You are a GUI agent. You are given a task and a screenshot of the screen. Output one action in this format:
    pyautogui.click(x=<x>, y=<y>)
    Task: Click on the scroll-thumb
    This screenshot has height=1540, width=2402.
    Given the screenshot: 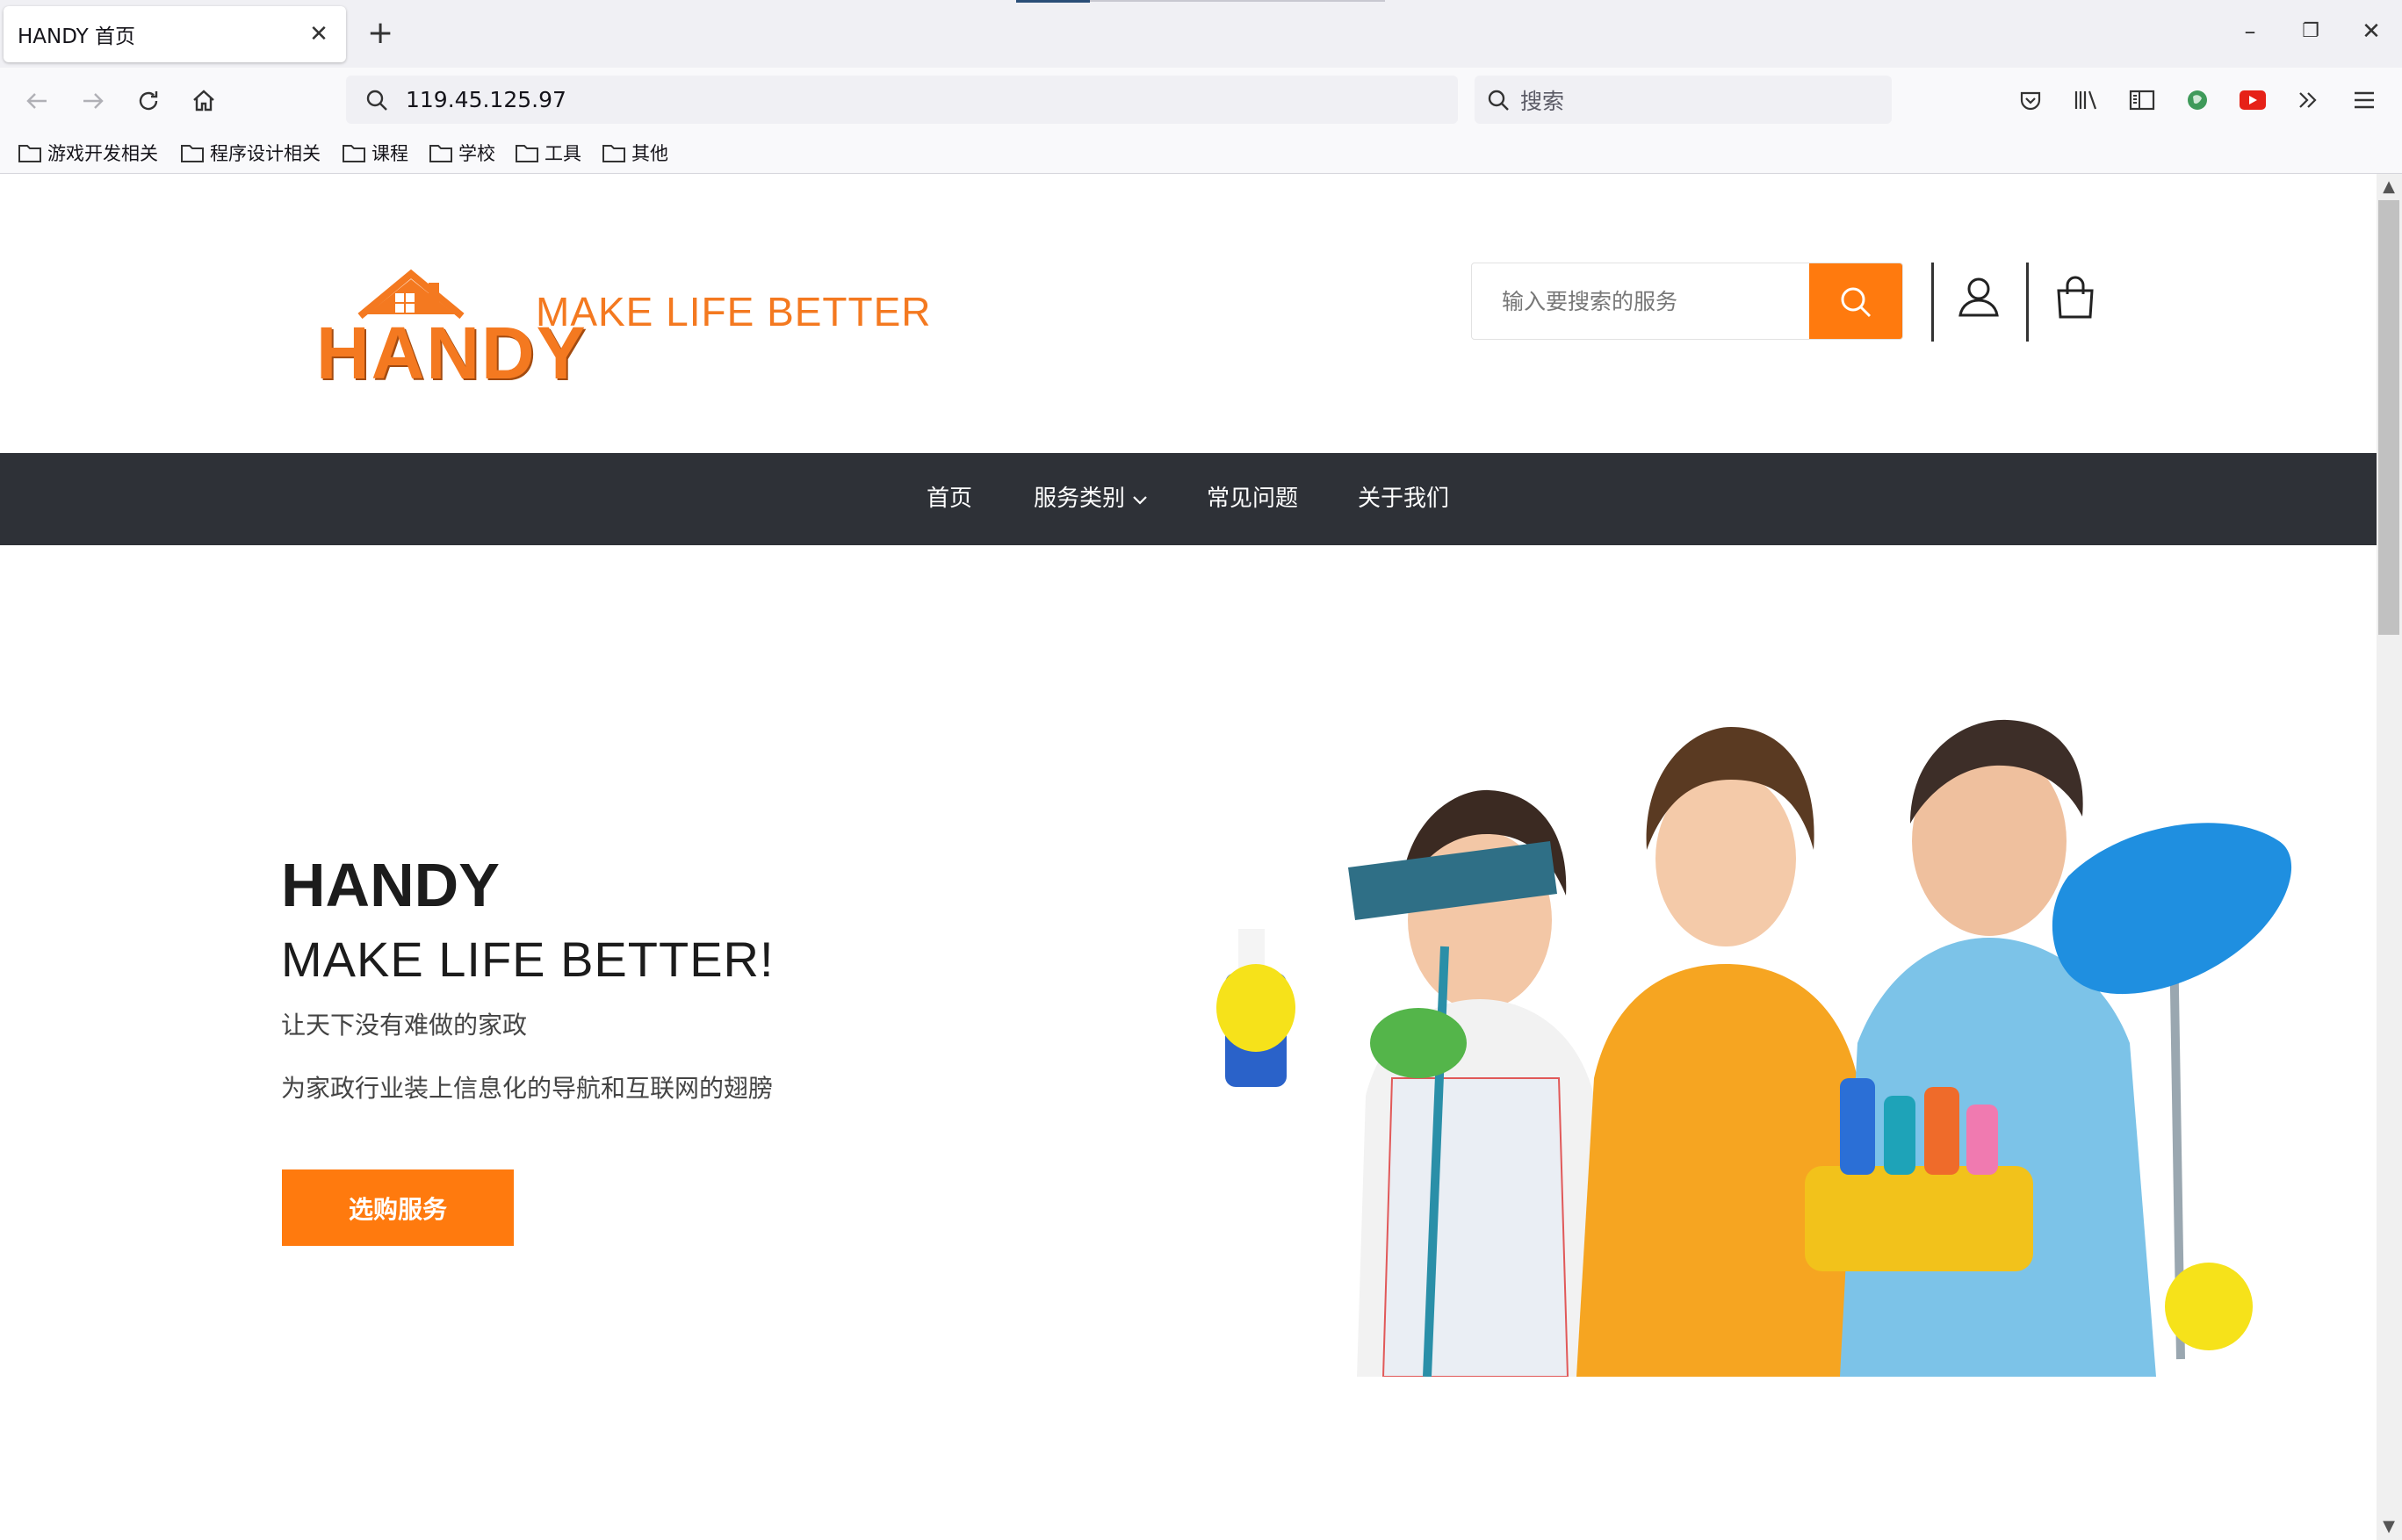 What is the action you would take?
    pyautogui.click(x=2388, y=417)
    